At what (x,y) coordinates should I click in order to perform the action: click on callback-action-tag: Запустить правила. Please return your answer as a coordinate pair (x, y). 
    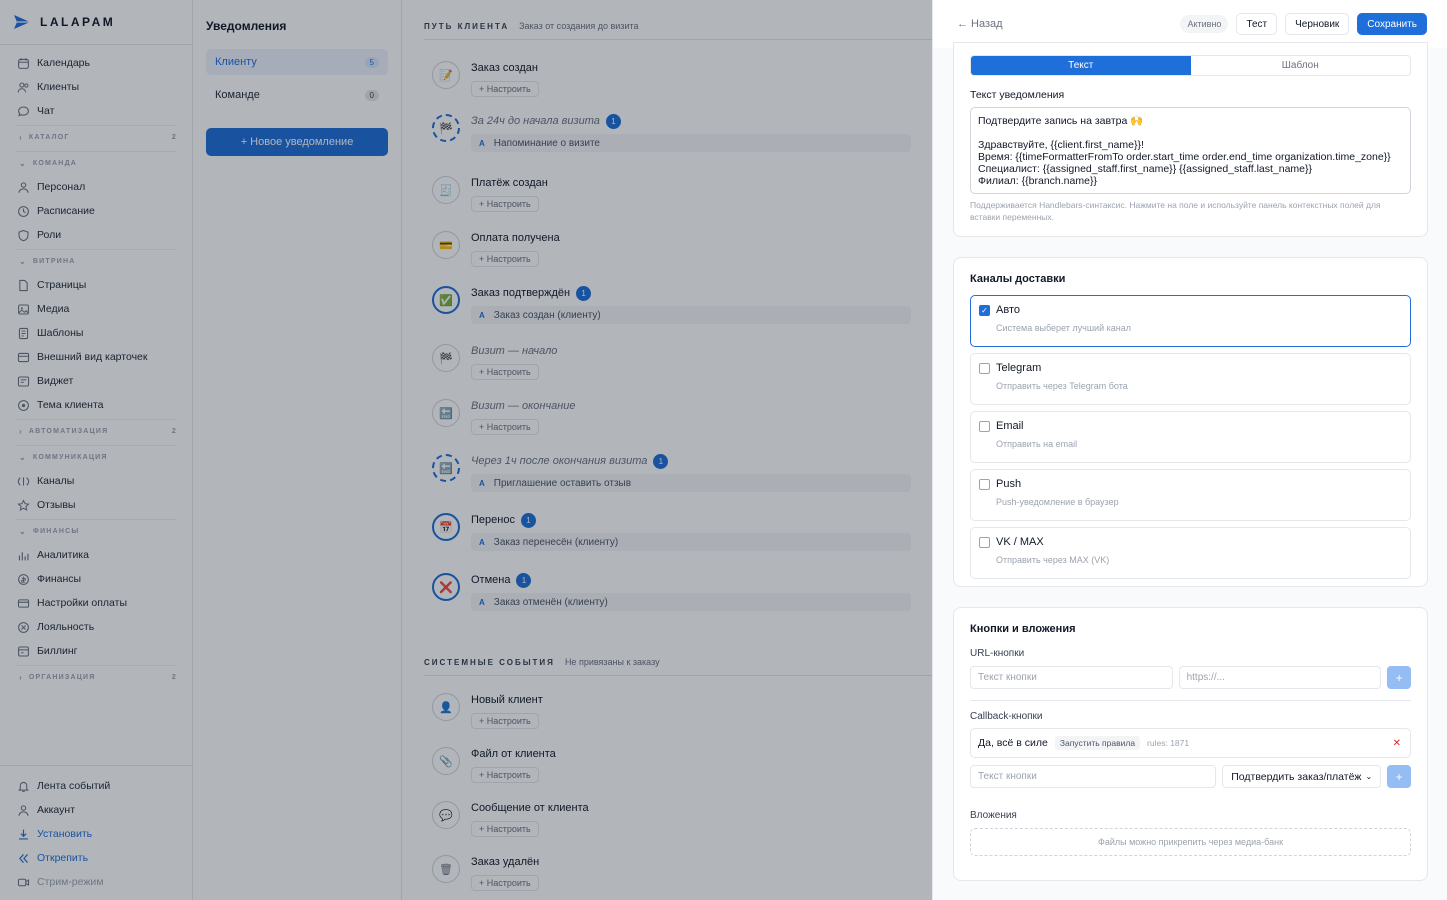
    Looking at the image, I should click on (1097, 743).